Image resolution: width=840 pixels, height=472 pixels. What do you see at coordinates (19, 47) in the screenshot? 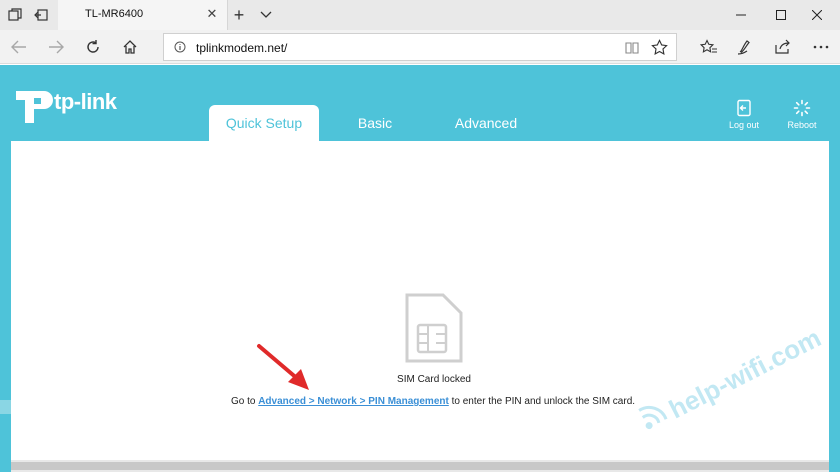
I see `back-arrow-icon` at bounding box center [19, 47].